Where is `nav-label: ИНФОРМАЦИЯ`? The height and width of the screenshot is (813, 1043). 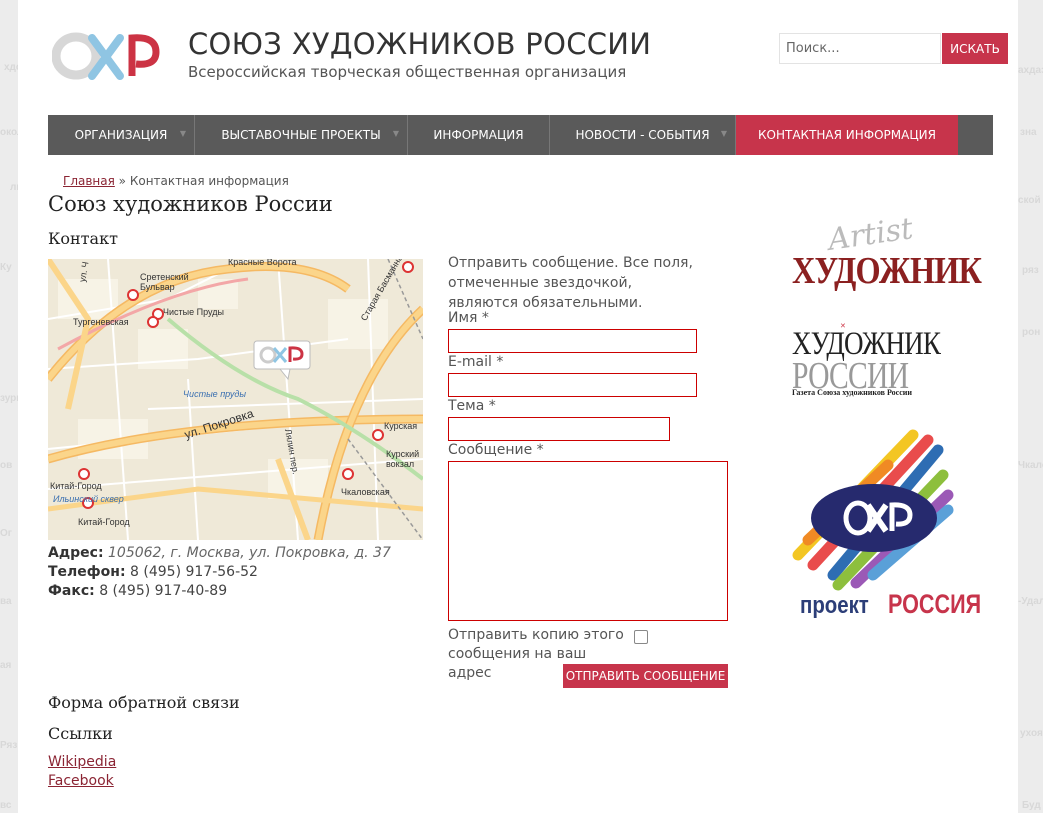 nav-label: ИНФОРМАЦИЯ is located at coordinates (478, 135).